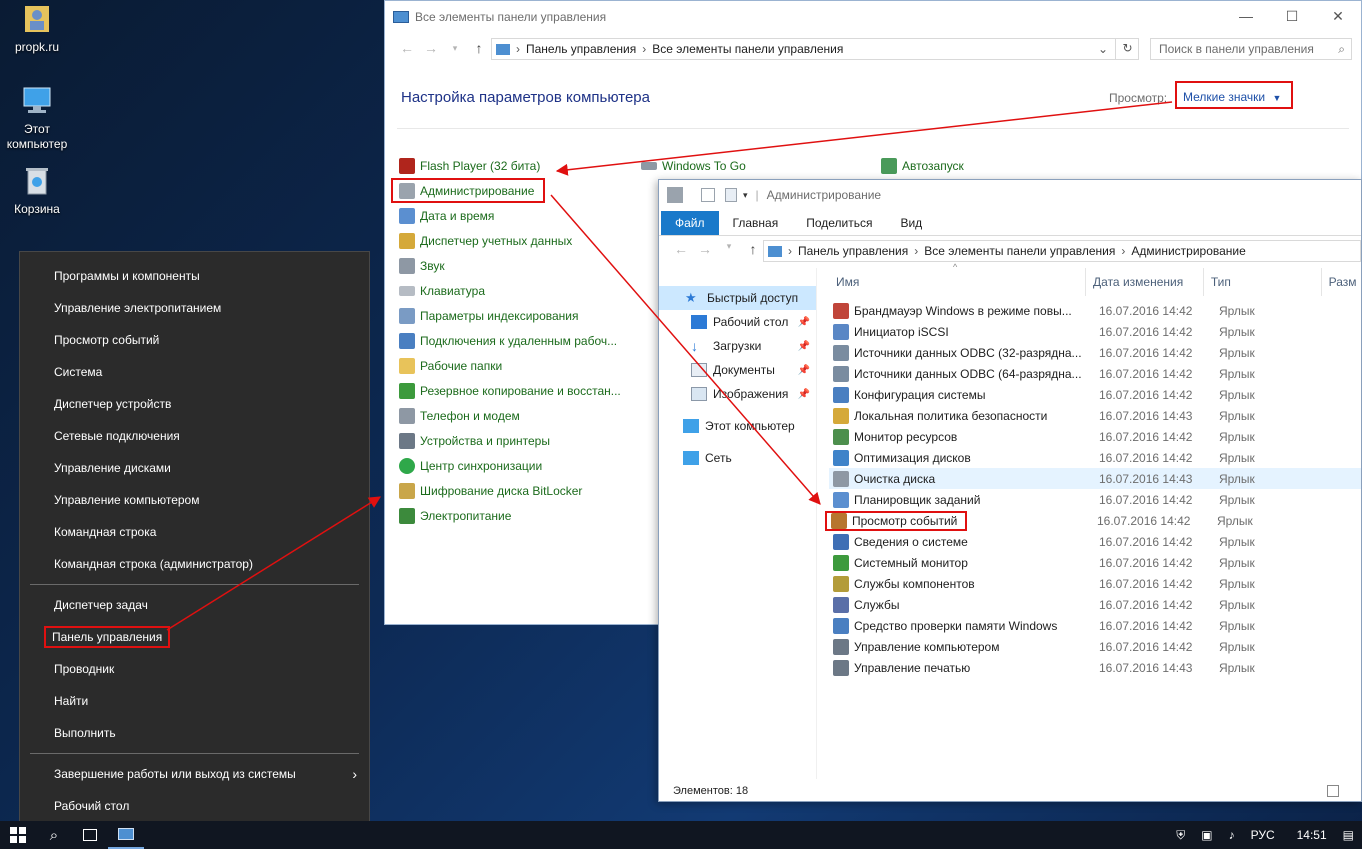  Describe the element at coordinates (922, 165) in the screenshot. I see `cp-item-autoplay: Автозапуск` at that location.